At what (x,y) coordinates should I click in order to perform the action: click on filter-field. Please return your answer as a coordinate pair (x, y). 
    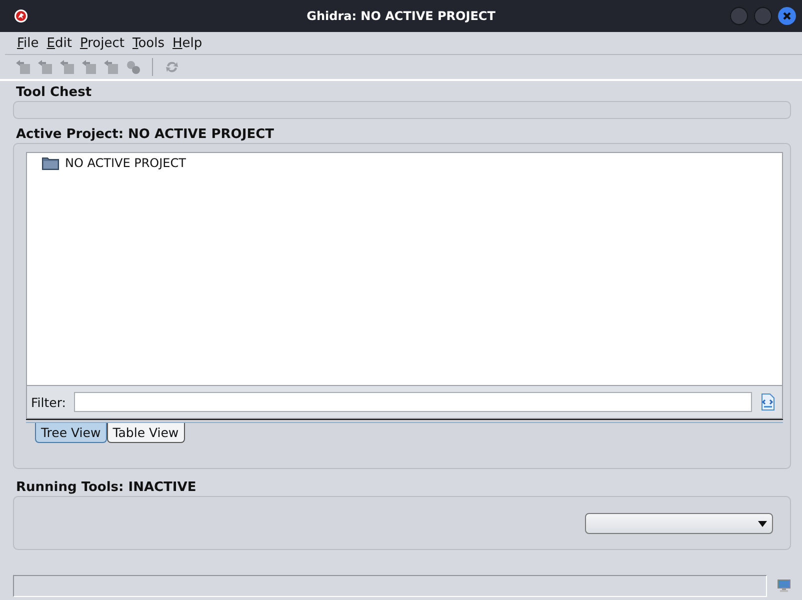
    Looking at the image, I should click on (413, 402).